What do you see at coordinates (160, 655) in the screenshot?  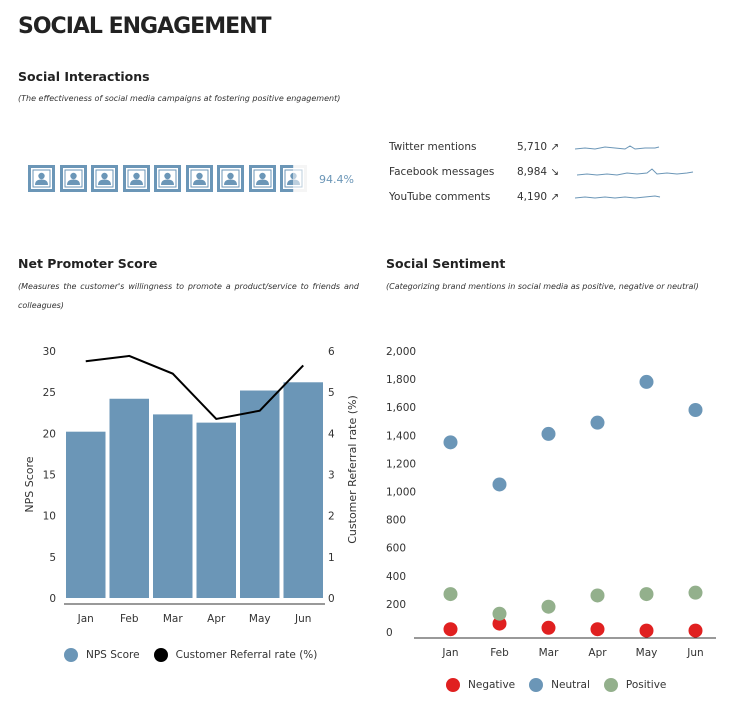 I see `legend-swatch-referral` at bounding box center [160, 655].